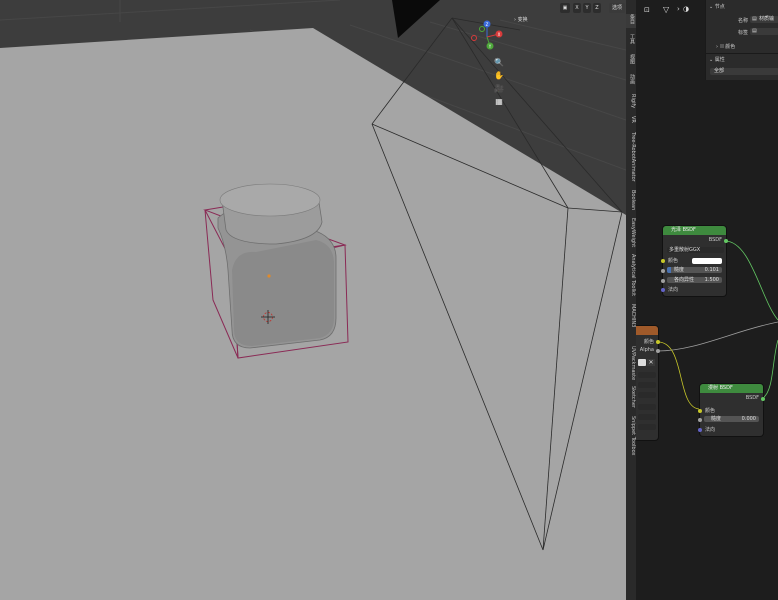 The height and width of the screenshot is (600, 778). What do you see at coordinates (642, 362) in the screenshot?
I see `image-browse-icon` at bounding box center [642, 362].